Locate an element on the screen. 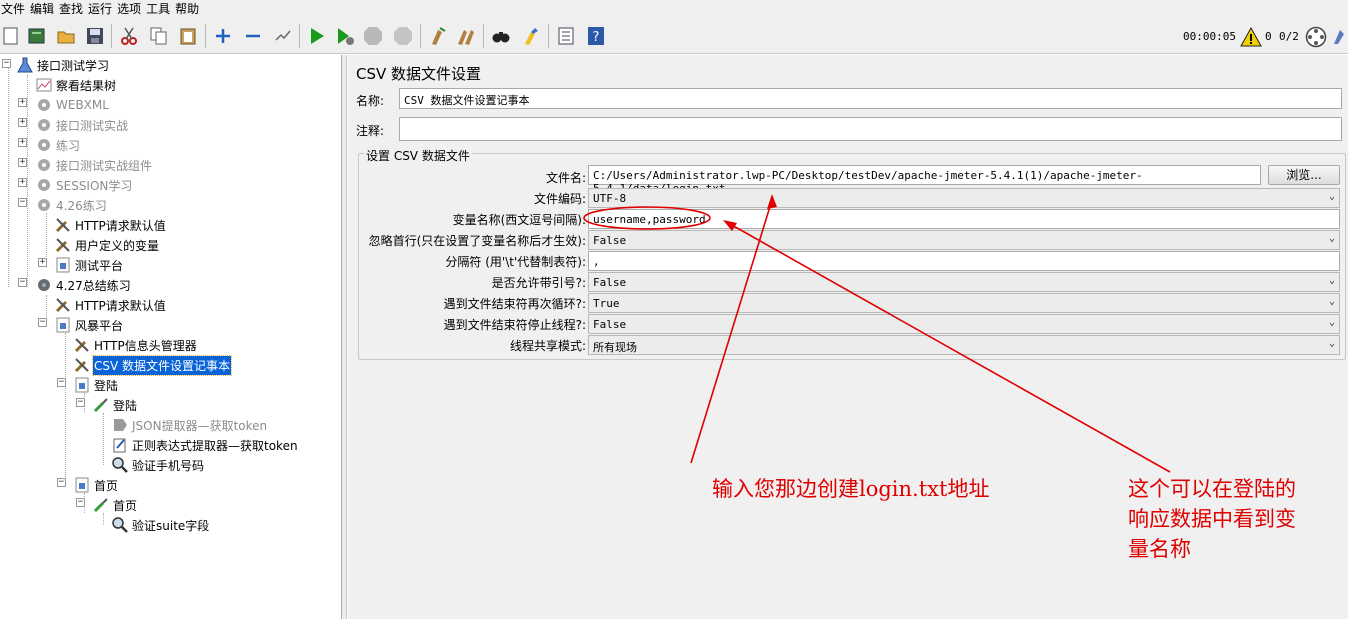  ignore-first-line-label: 忽略首行(只在设置了变量名称后才生效): is located at coordinates (477, 241).